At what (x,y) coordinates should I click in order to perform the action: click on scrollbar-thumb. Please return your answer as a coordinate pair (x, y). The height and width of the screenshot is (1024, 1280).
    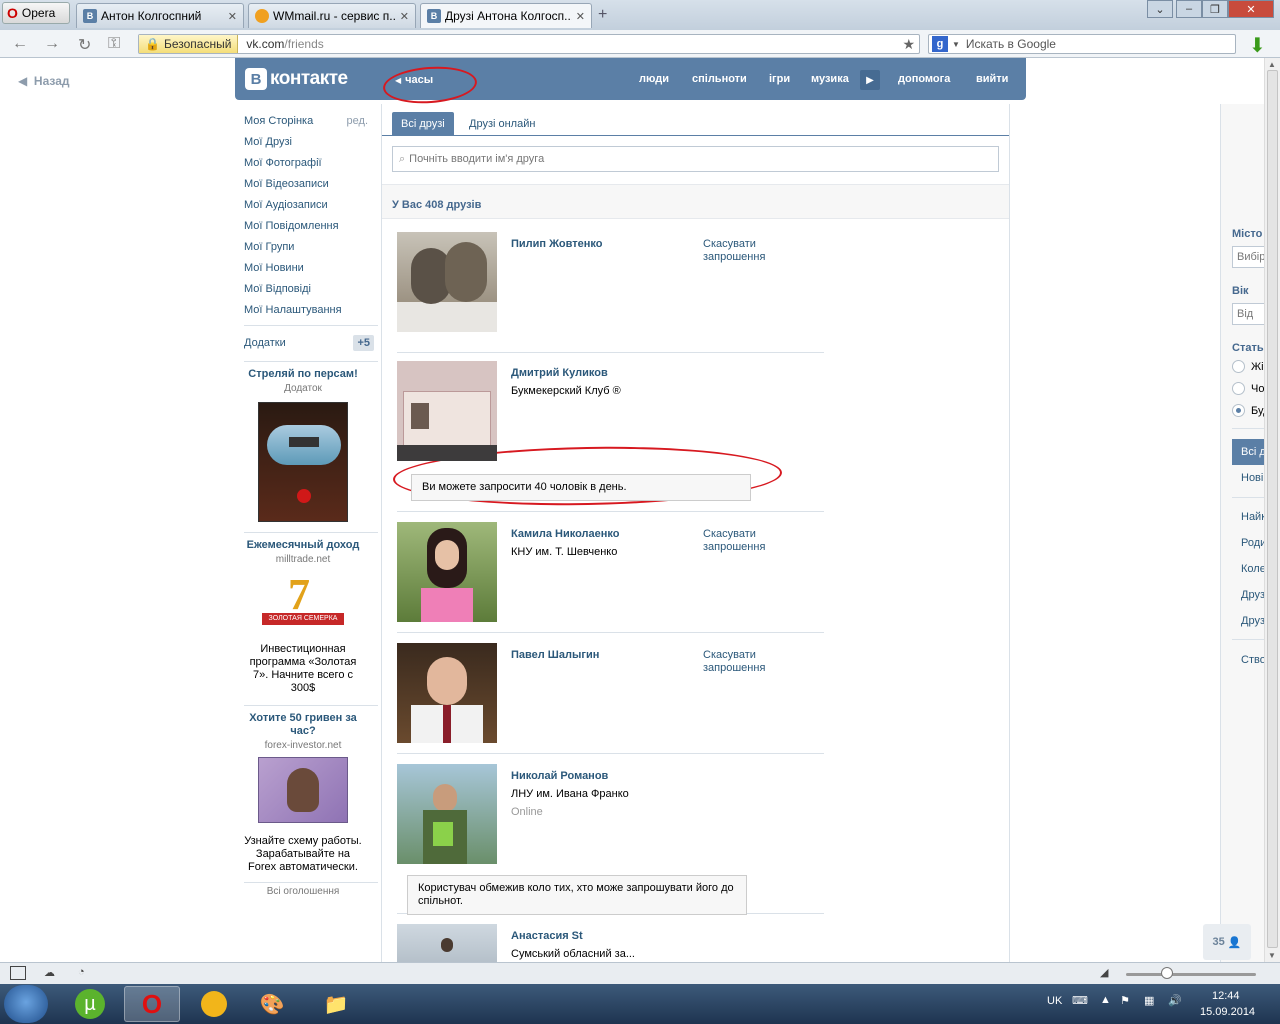
    Looking at the image, I should click on (1272, 509).